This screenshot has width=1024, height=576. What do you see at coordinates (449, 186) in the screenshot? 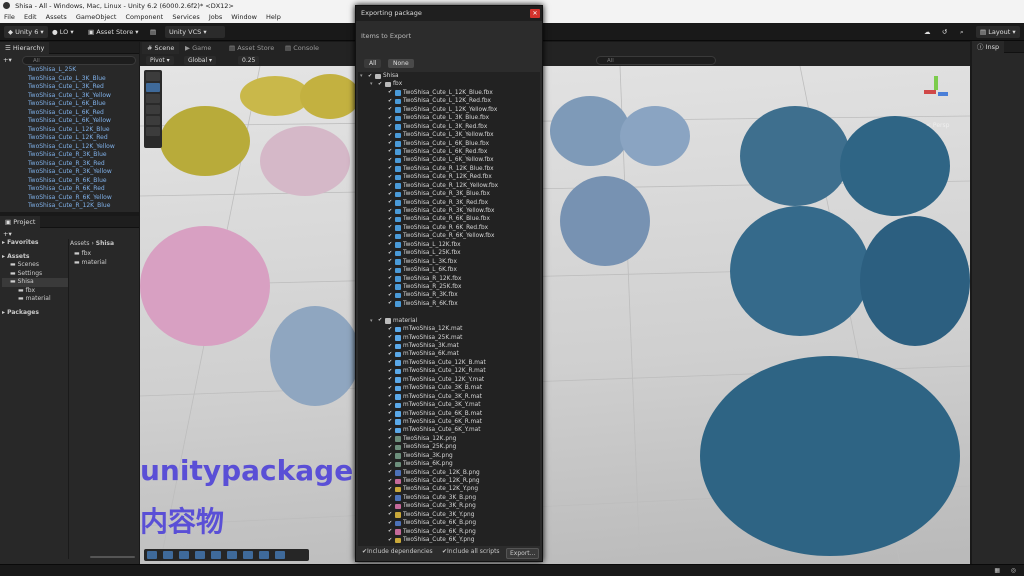
I see `export-file-row: ✔ TwoShisa_Cute_R_12K_Yellow.fbx` at bounding box center [449, 186].